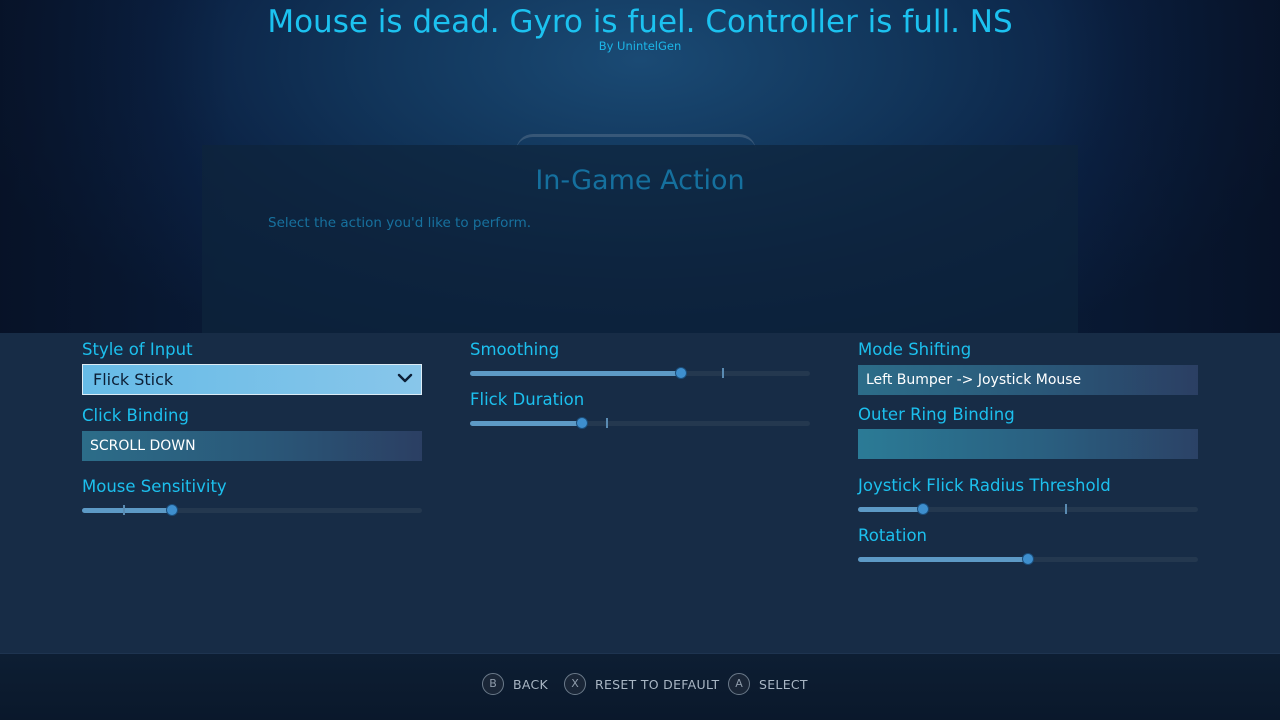 The height and width of the screenshot is (720, 1280). What do you see at coordinates (640, 423) in the screenshot?
I see `flick-duration-slider` at bounding box center [640, 423].